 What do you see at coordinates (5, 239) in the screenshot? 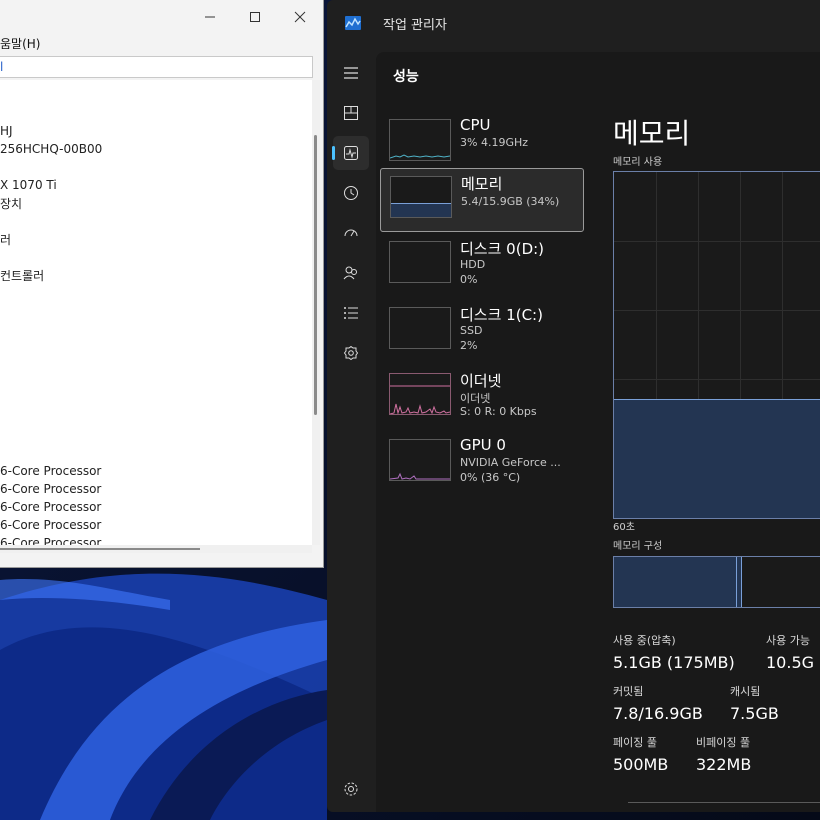
I see `tree-row: 러` at bounding box center [5, 239].